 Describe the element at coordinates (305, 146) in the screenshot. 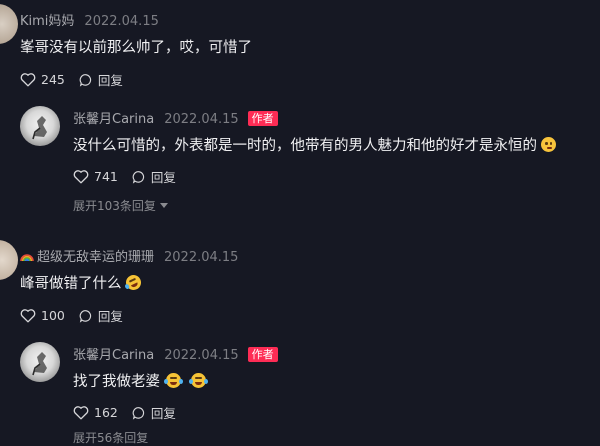

I see `comment-text-body: 没什么可惜的，外表都是一时的，他带有的男人魅力和他的好才是永恒的` at that location.